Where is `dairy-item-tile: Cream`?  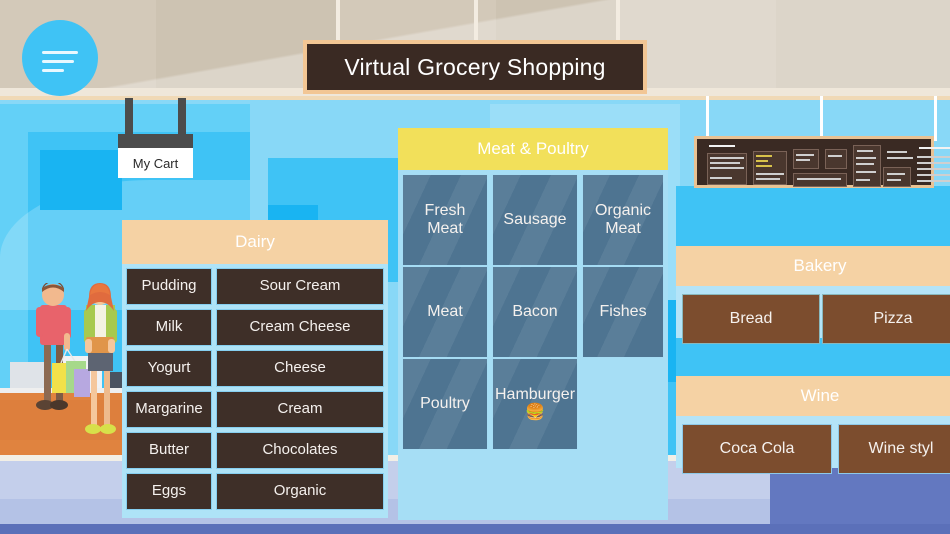 dairy-item-tile: Cream is located at coordinates (300, 409).